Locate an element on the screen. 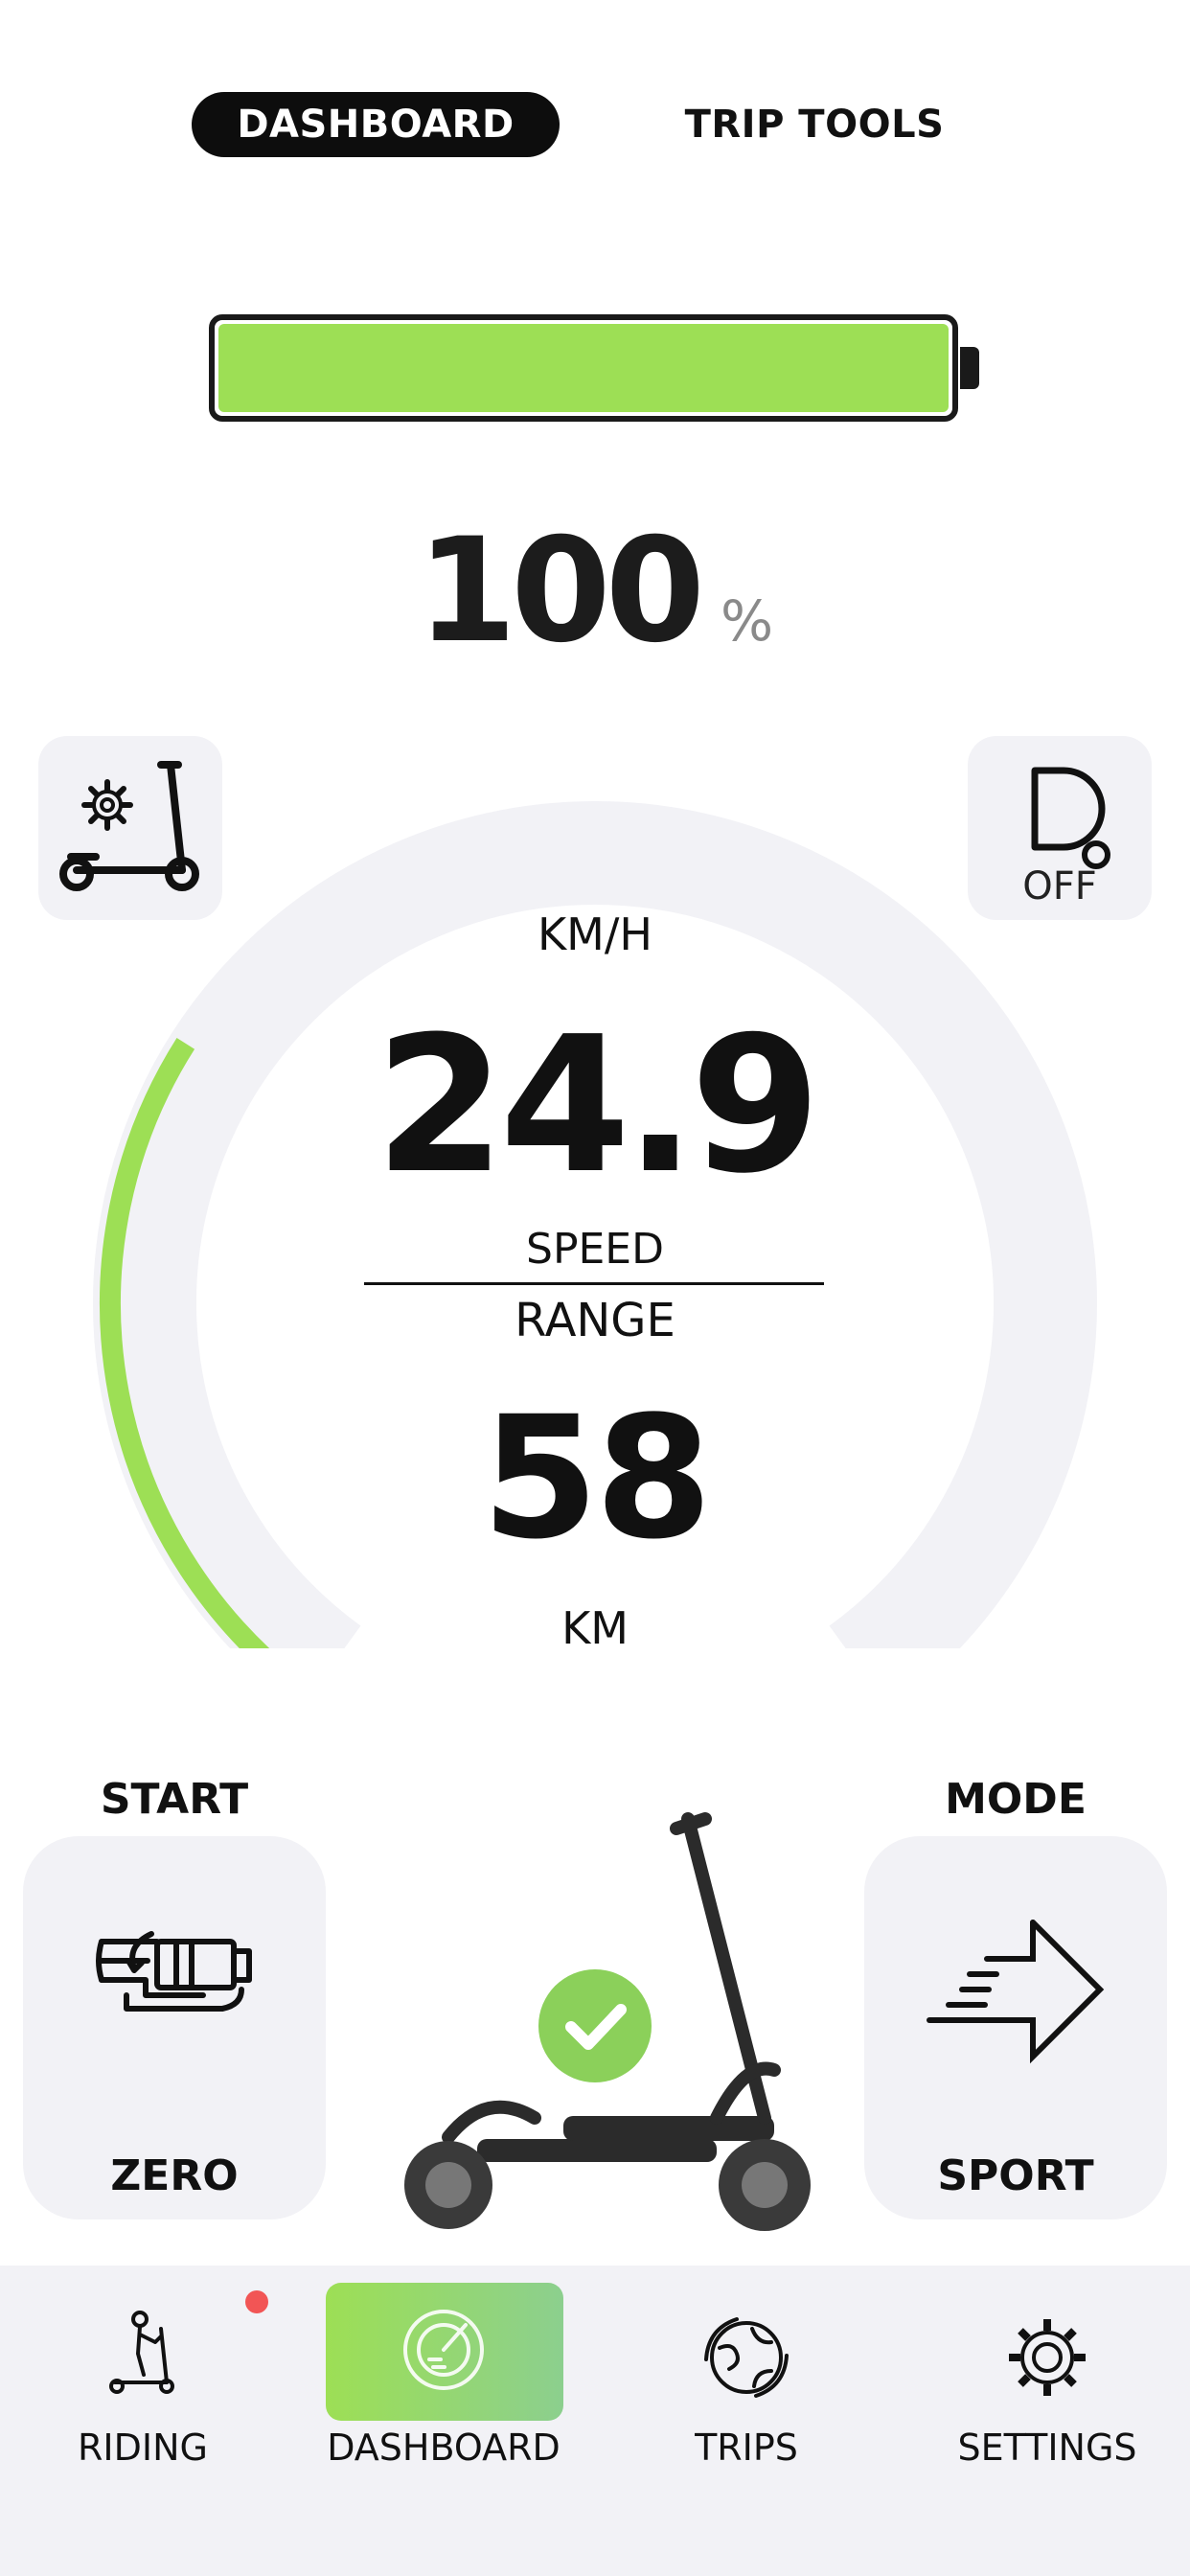  bottom-nav: RIDING DASHBOARD TRIPS SETTINGS is located at coordinates (595, 2421).